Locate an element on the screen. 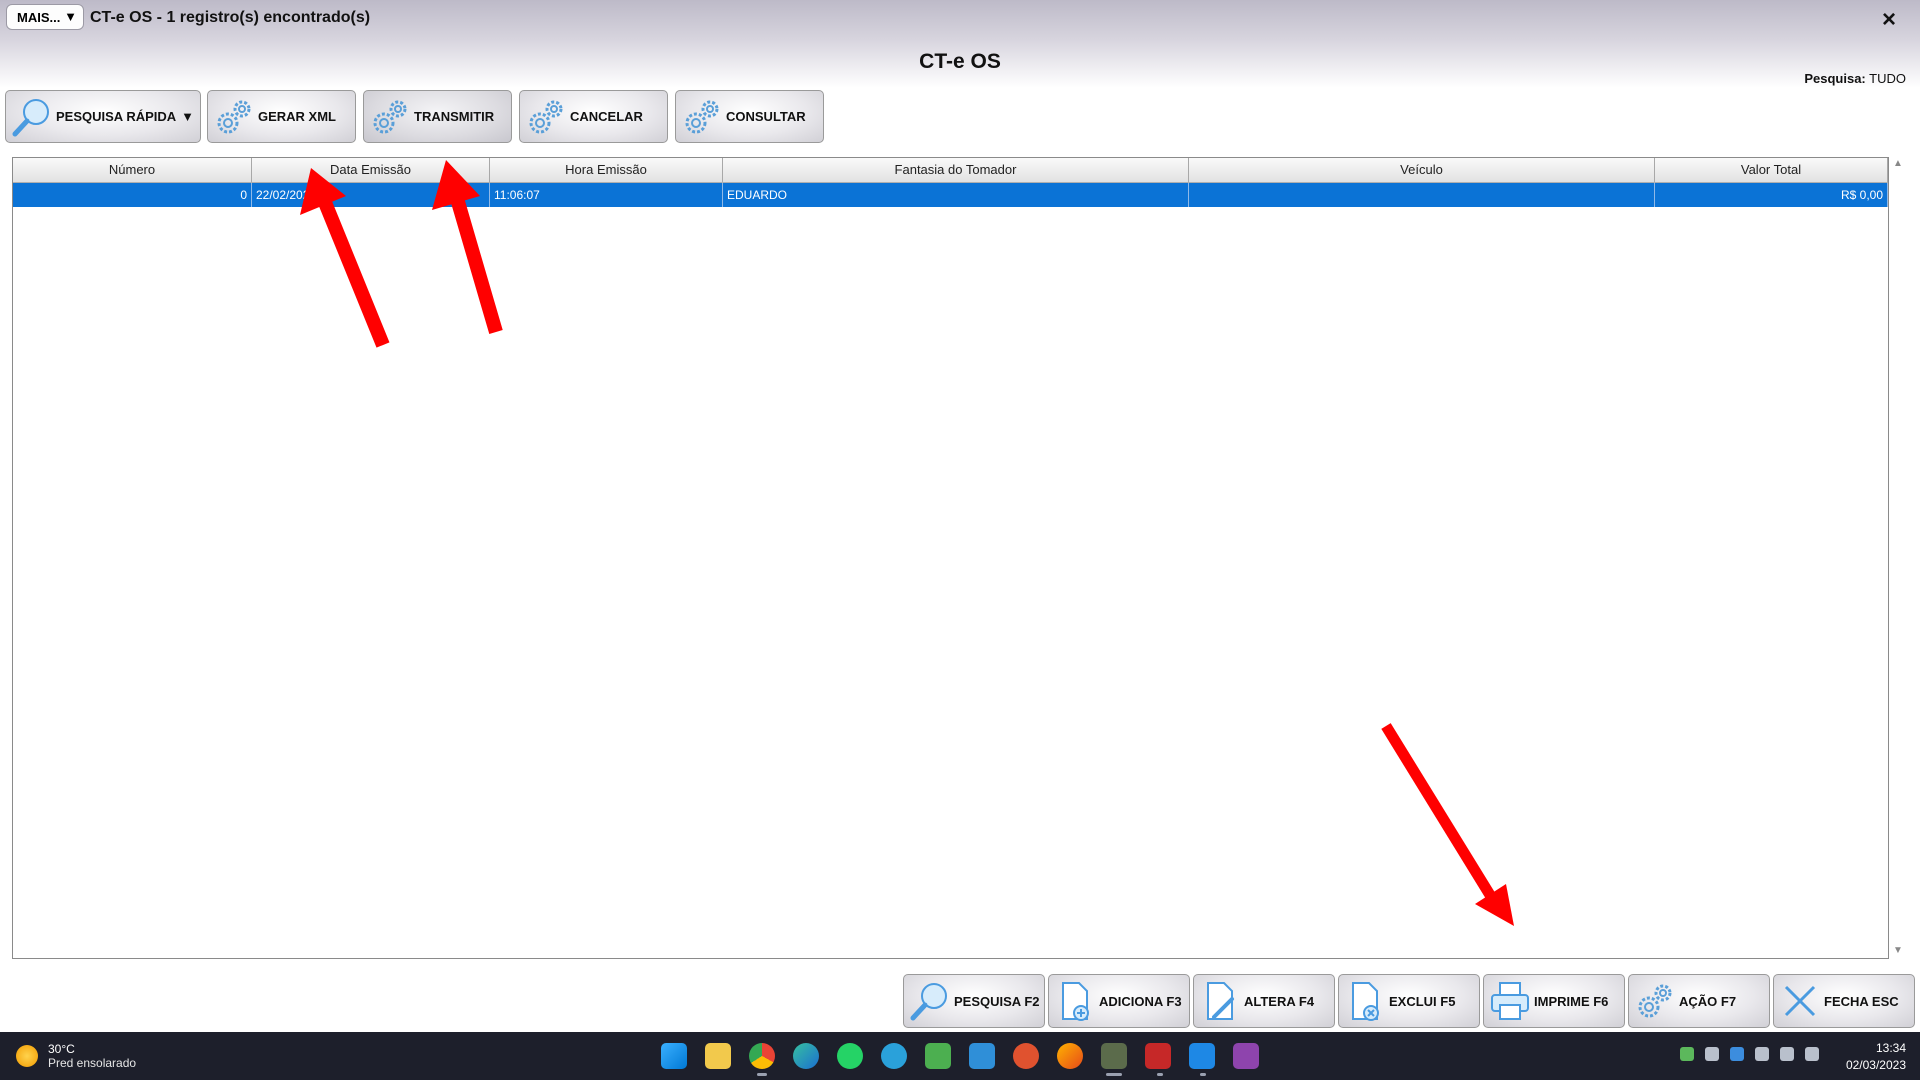 The width and height of the screenshot is (1920, 1080). usb-icon is located at coordinates (1712, 1054).